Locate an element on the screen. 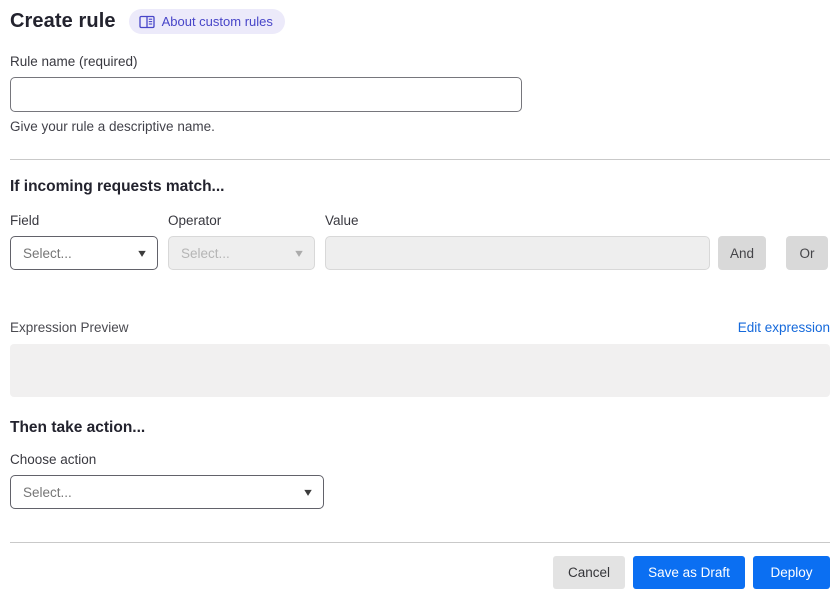 The width and height of the screenshot is (839, 597). cancel-button: Cancel is located at coordinates (589, 572).